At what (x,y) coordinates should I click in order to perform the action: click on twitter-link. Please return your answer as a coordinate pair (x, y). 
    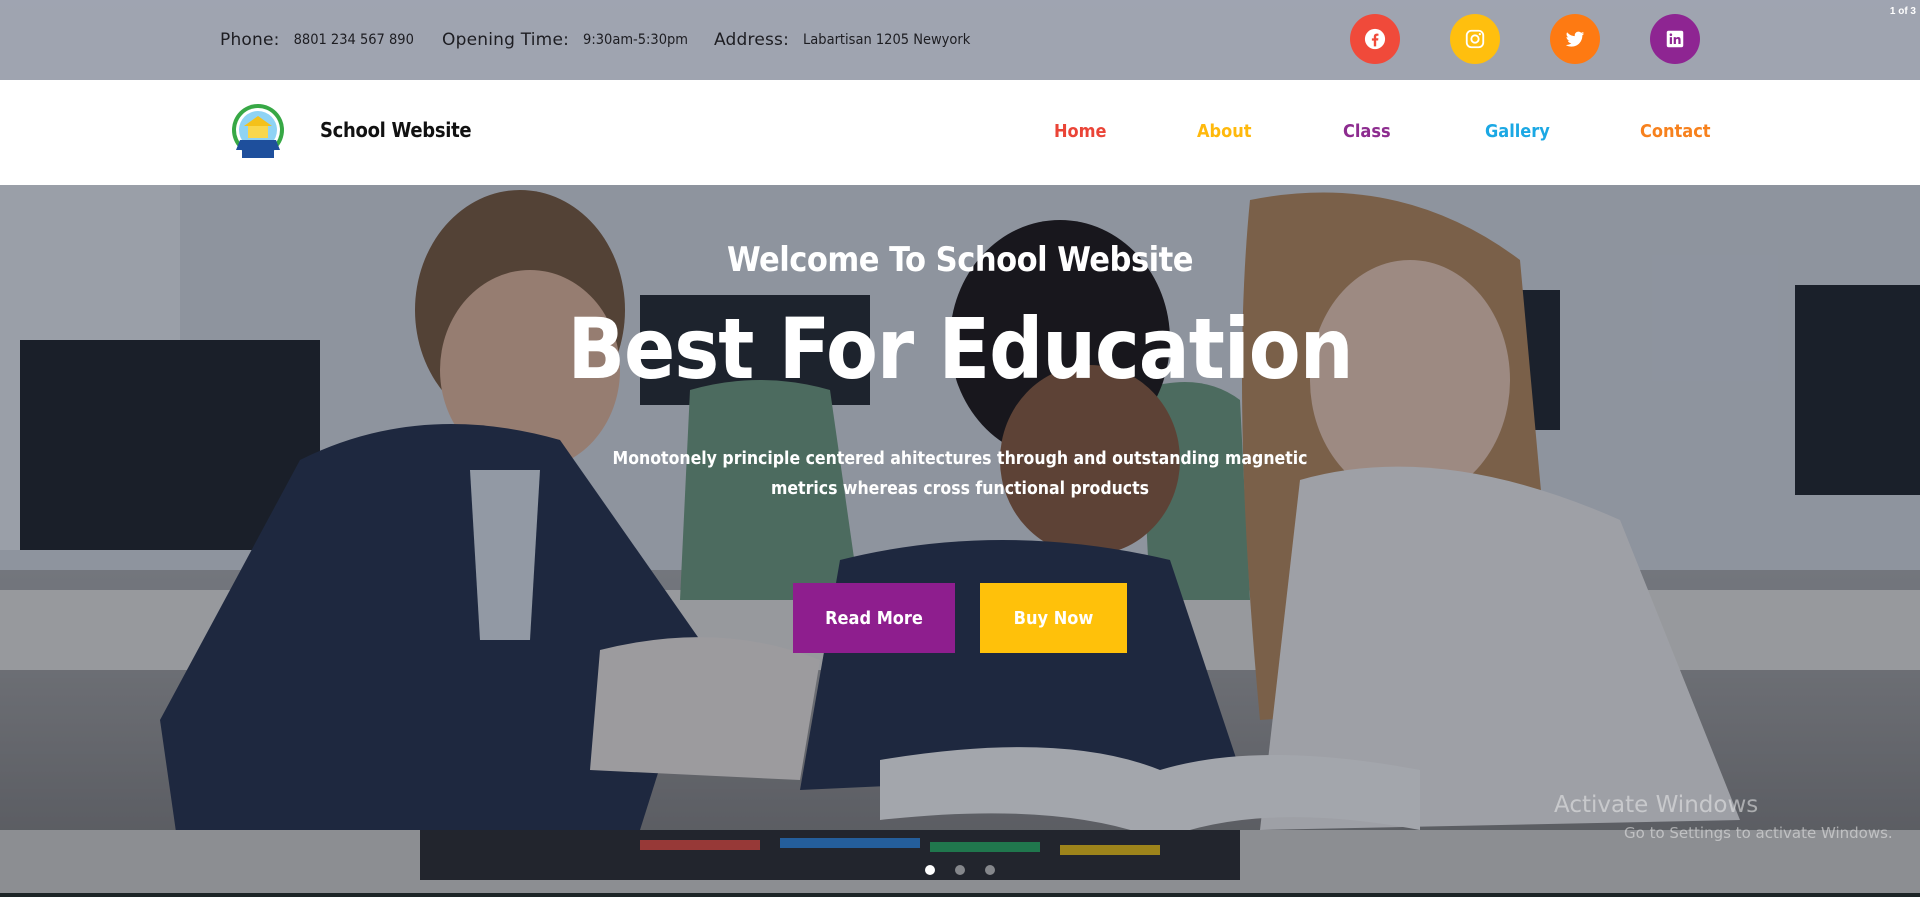
    Looking at the image, I should click on (1575, 39).